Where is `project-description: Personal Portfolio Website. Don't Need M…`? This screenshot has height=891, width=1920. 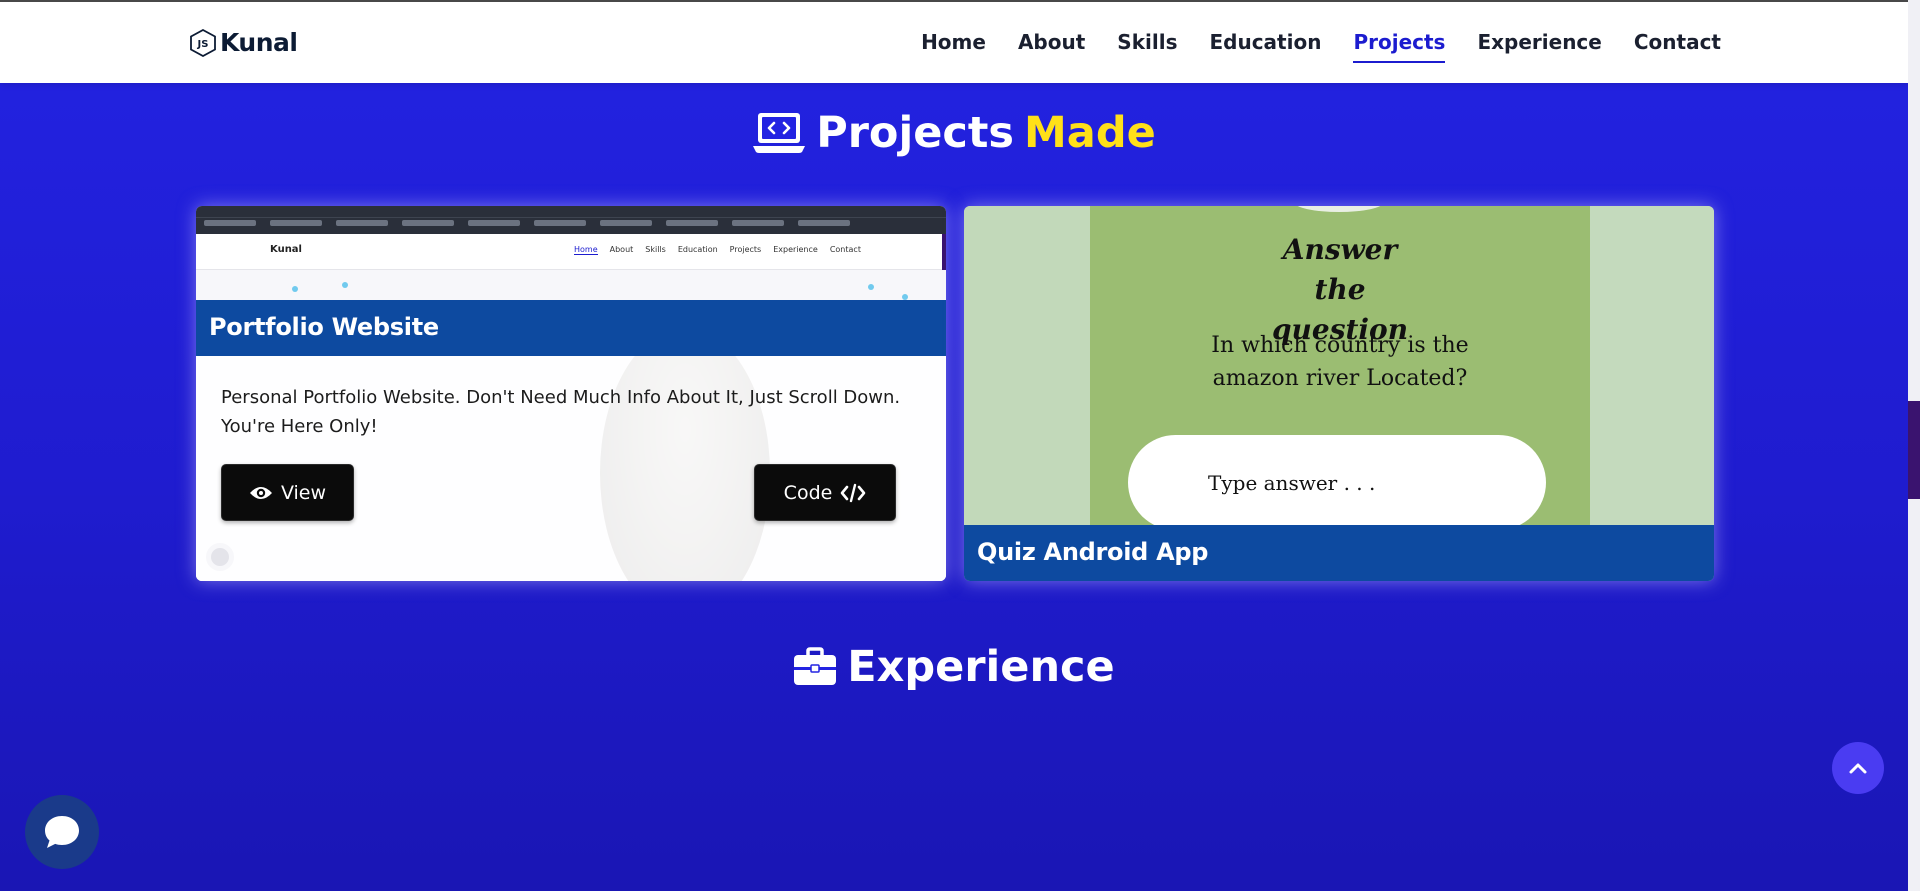
project-description: Personal Portfolio Website. Don't Need M… is located at coordinates (561, 412).